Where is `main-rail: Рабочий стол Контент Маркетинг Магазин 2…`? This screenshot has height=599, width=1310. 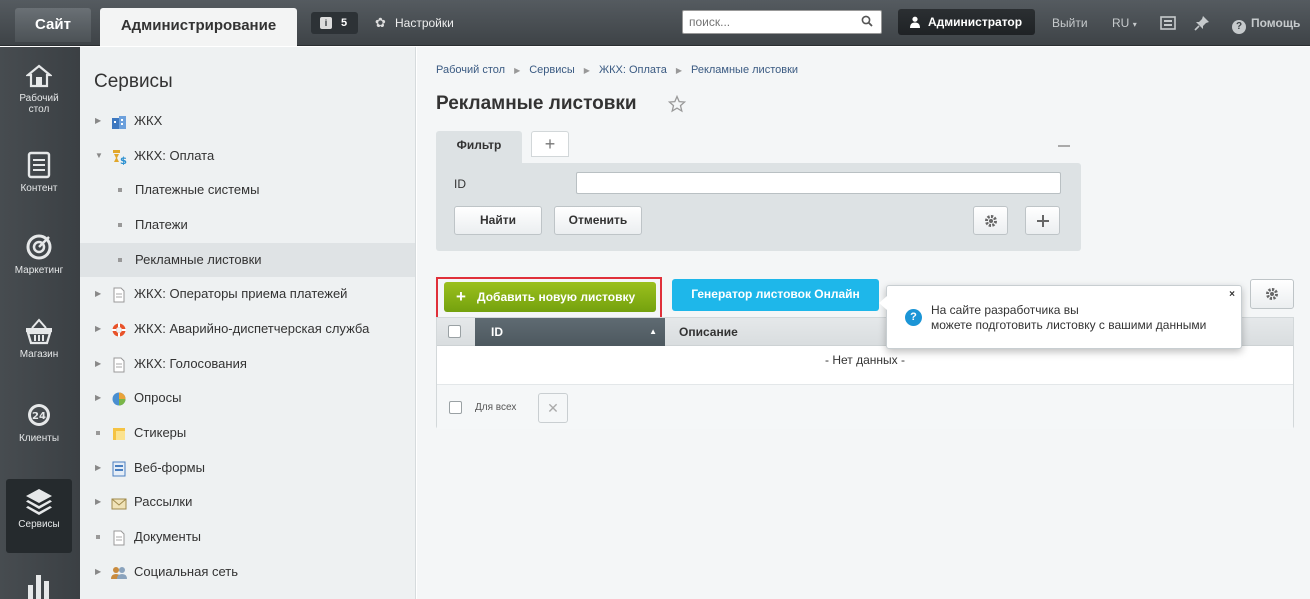
main-rail: Рабочий стол Контент Маркетинг Магазин 2… is located at coordinates (40, 323).